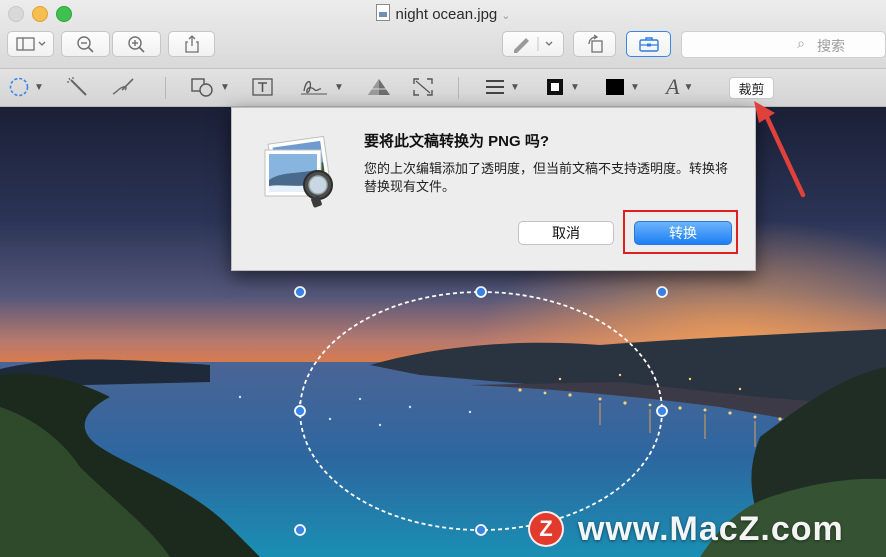 Image resolution: width=886 pixels, height=557 pixels. I want to click on zoom-out-icon, so click(85, 44).